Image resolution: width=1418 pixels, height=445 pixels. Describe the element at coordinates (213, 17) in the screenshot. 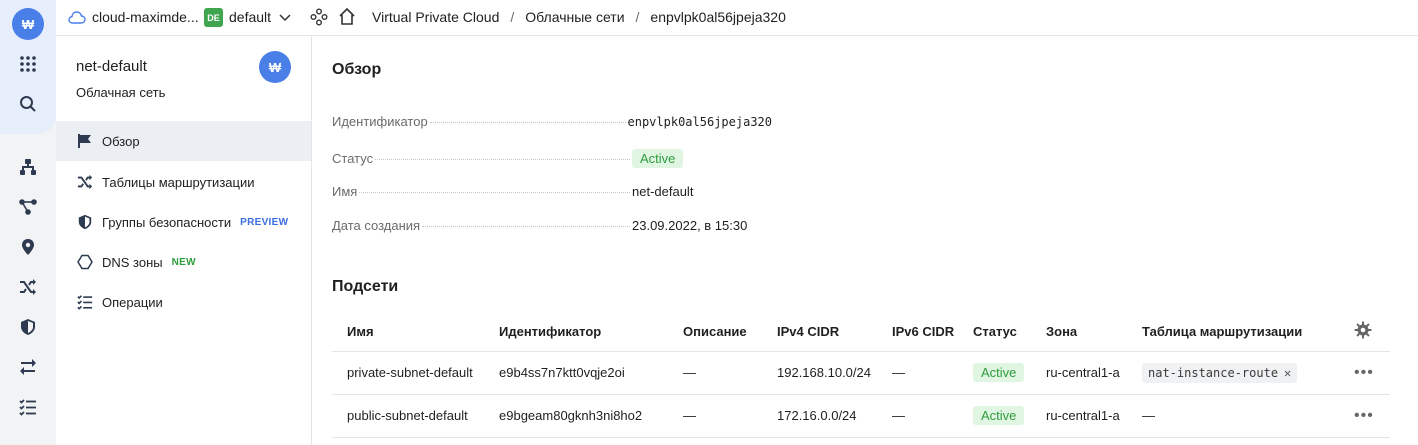

I see `folder-badge: DE` at that location.